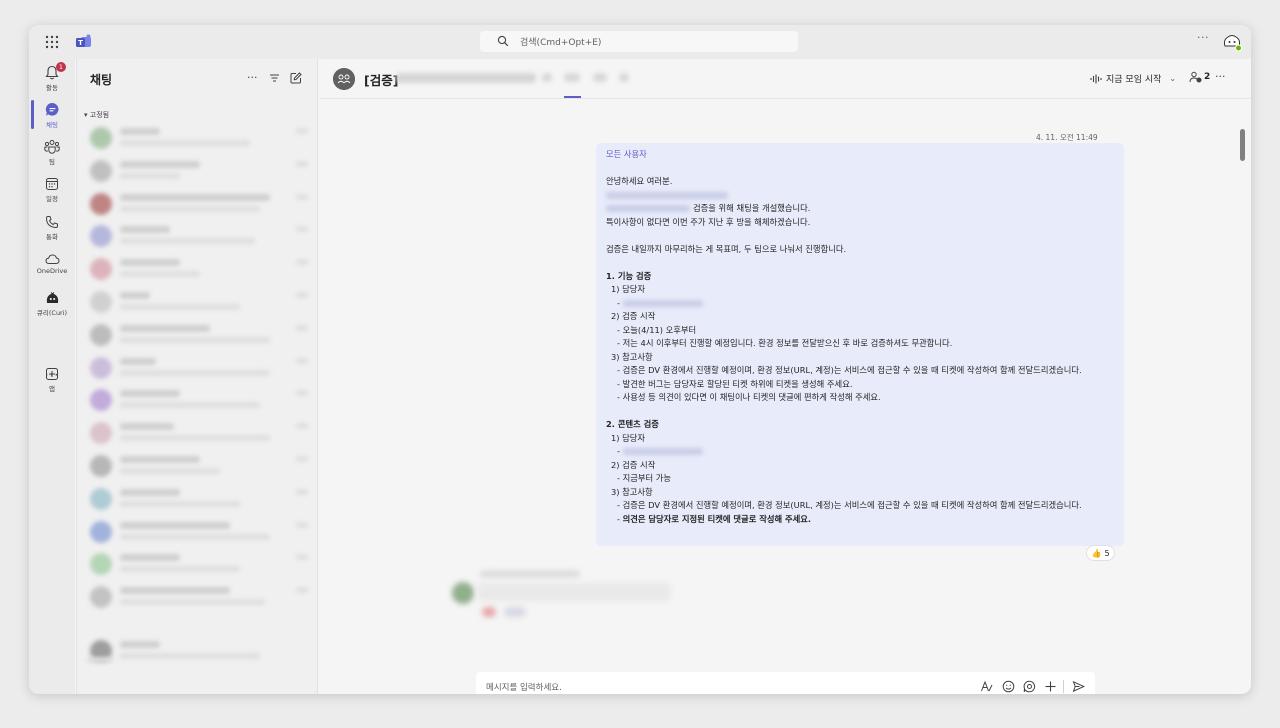 The height and width of the screenshot is (728, 1280). I want to click on edit-title-icon, so click(547, 77).